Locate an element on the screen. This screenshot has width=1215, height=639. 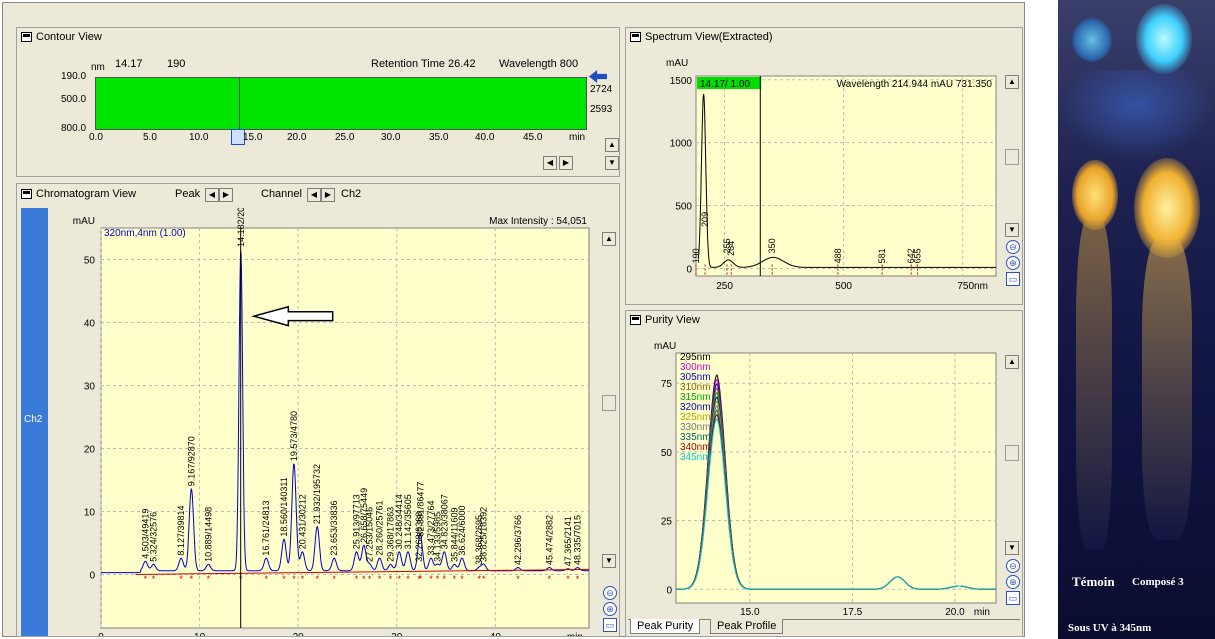
contour-x-tick: 35.0 is located at coordinates (439, 137).